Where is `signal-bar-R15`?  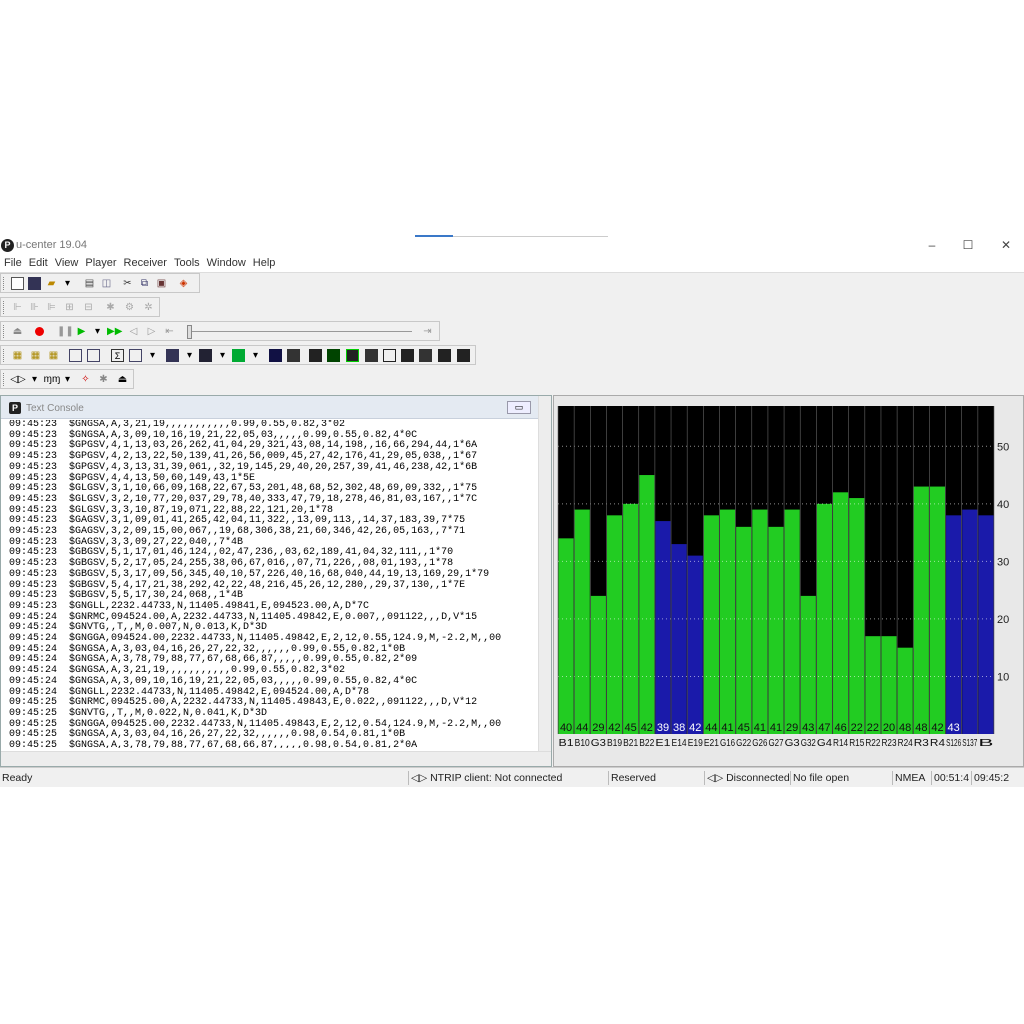
signal-bar-R15 is located at coordinates (857, 616).